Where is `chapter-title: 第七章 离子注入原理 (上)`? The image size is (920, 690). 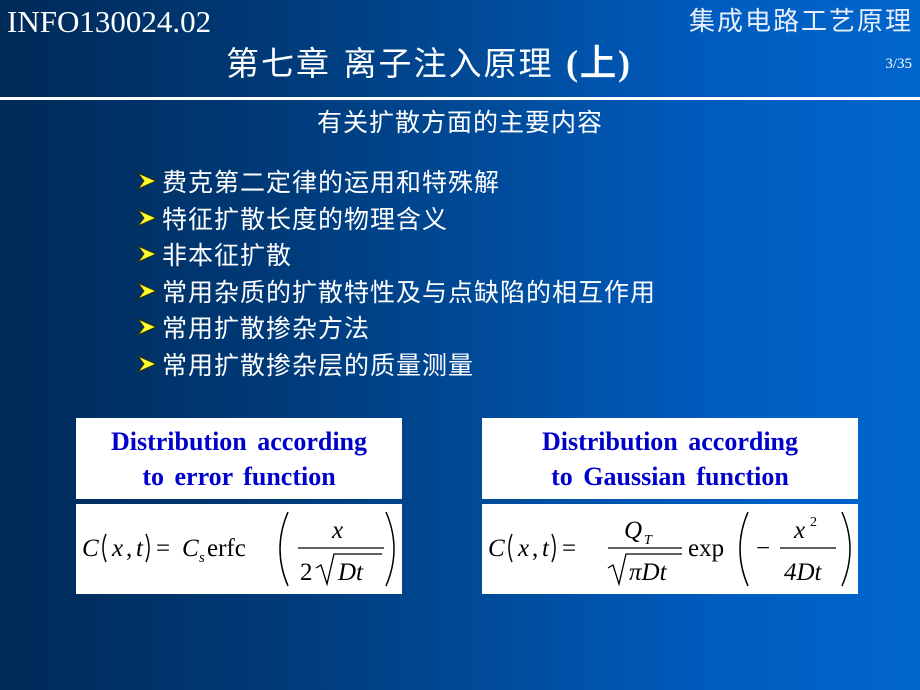
chapter-title: 第七章 离子注入原理 (上) is located at coordinates (429, 63).